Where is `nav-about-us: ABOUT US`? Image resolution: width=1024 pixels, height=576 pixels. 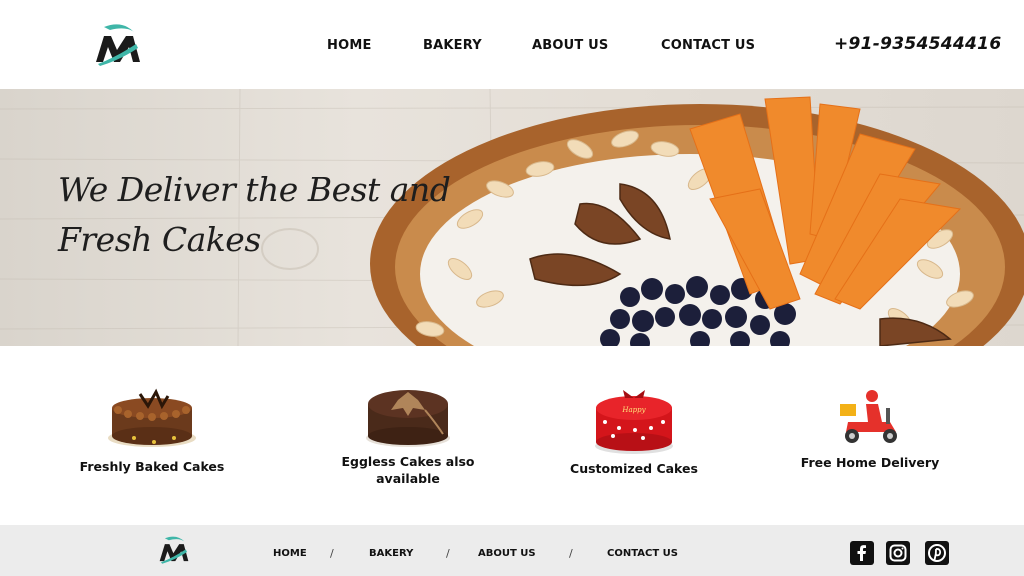
nav-about-us: ABOUT US is located at coordinates (570, 45).